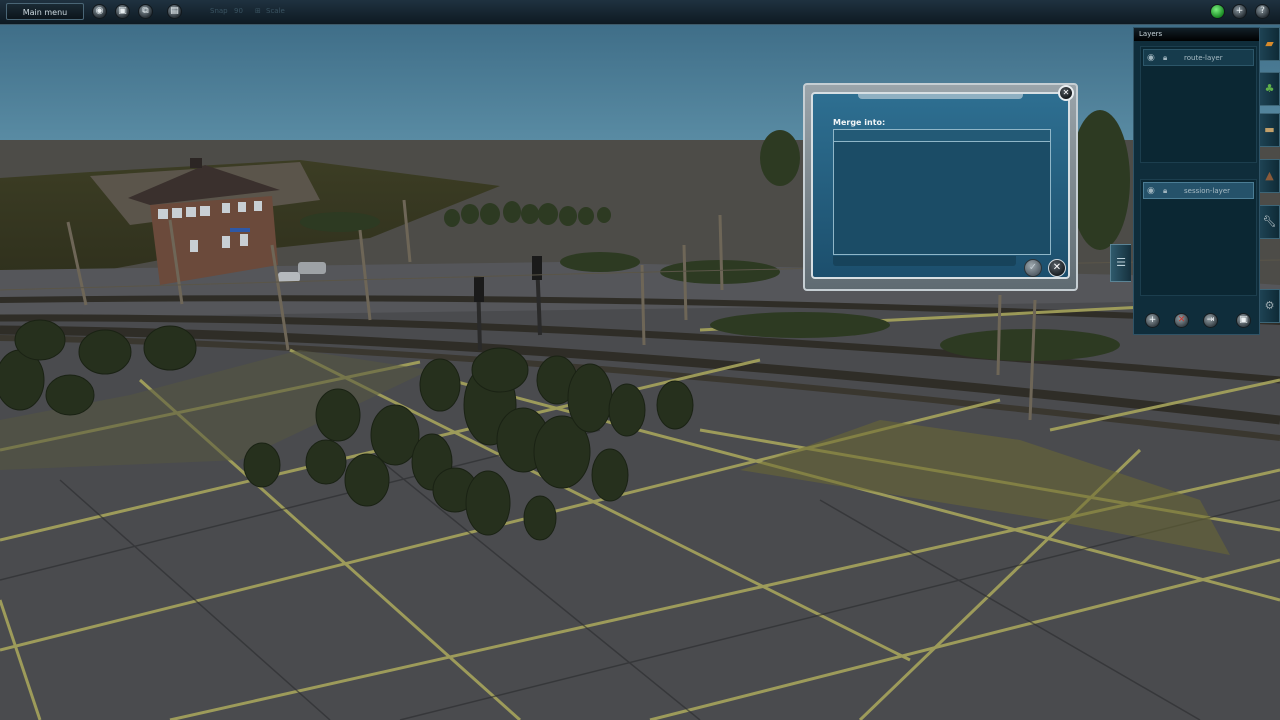 Image resolution: width=1280 pixels, height=720 pixels. I want to click on help-icon: ?, so click(1262, 11).